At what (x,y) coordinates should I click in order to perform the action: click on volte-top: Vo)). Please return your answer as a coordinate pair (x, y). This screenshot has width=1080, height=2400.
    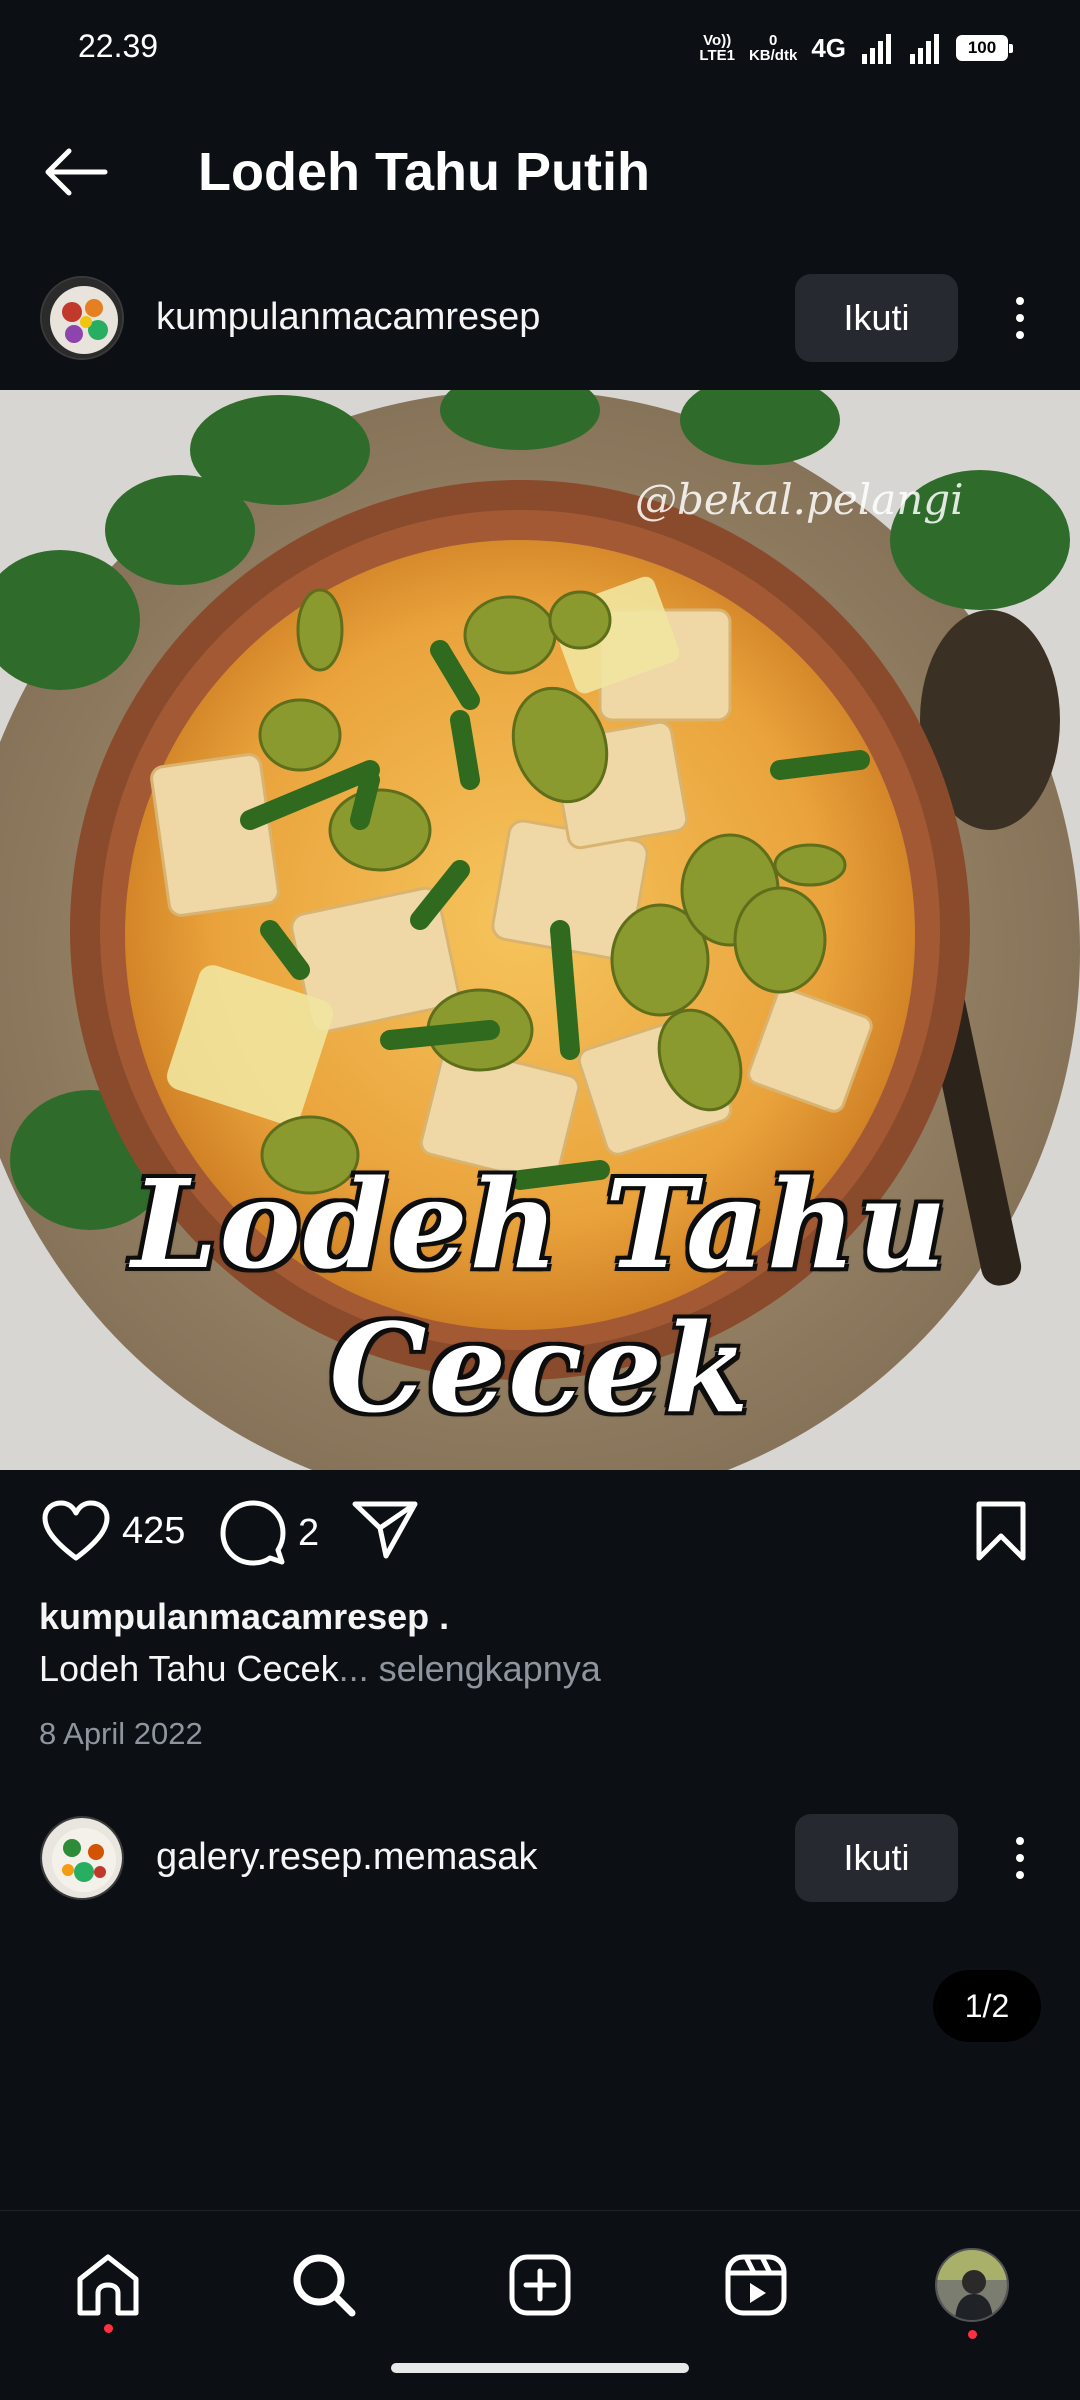
    Looking at the image, I should click on (717, 40).